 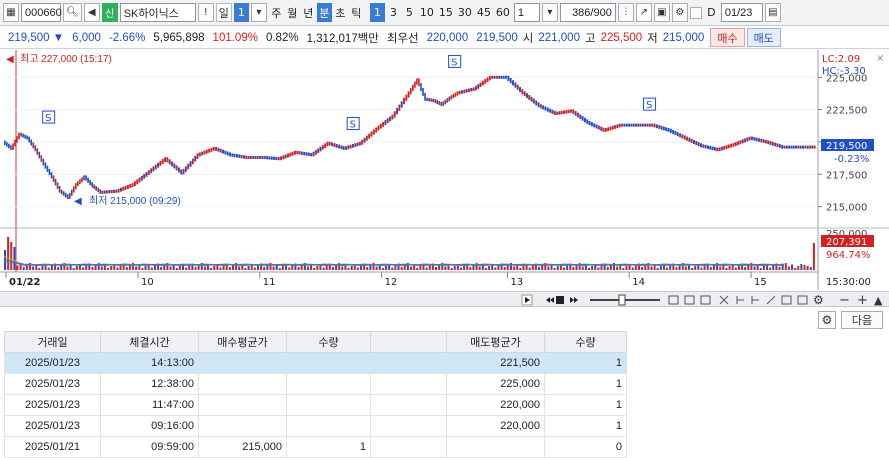 I want to click on x-tick-label: 14, so click(x=638, y=282).